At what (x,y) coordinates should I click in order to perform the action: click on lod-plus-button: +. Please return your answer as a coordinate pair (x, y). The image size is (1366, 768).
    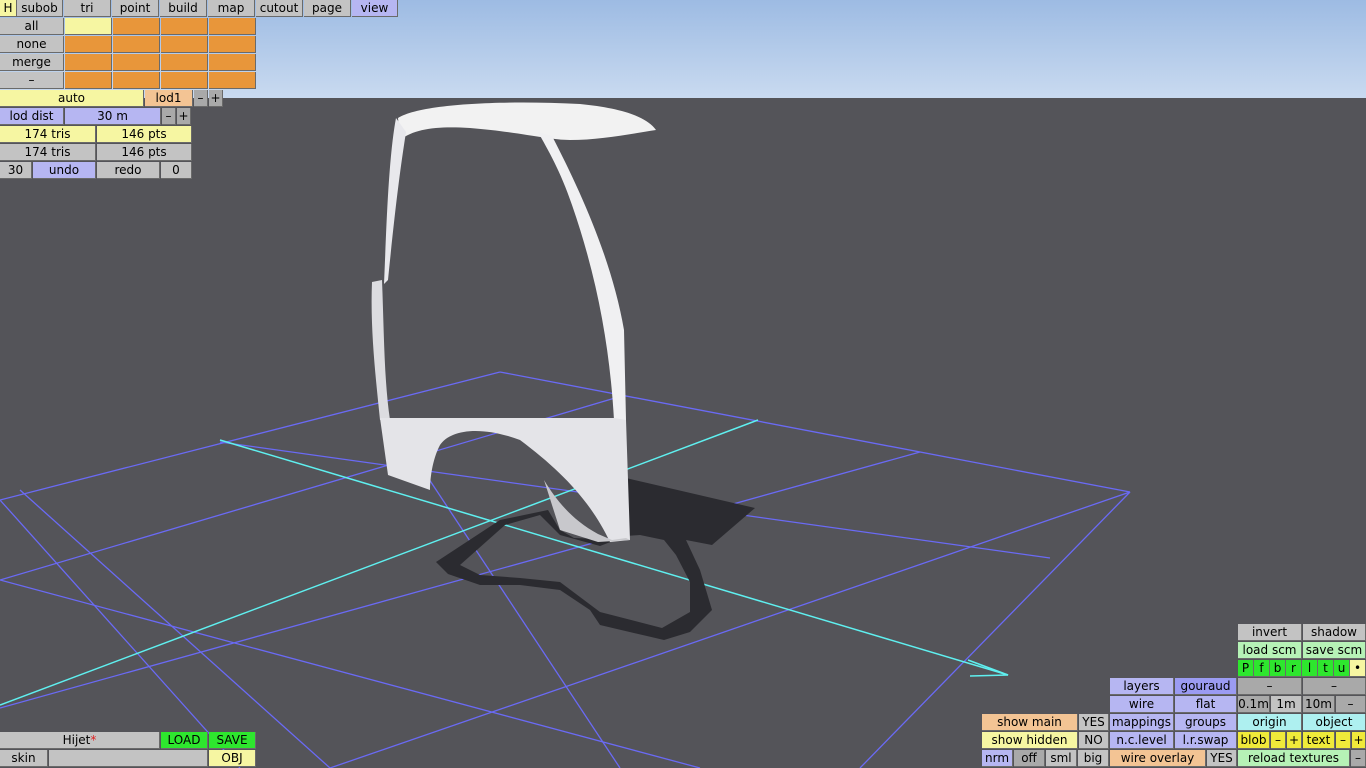
    Looking at the image, I should click on (216, 98).